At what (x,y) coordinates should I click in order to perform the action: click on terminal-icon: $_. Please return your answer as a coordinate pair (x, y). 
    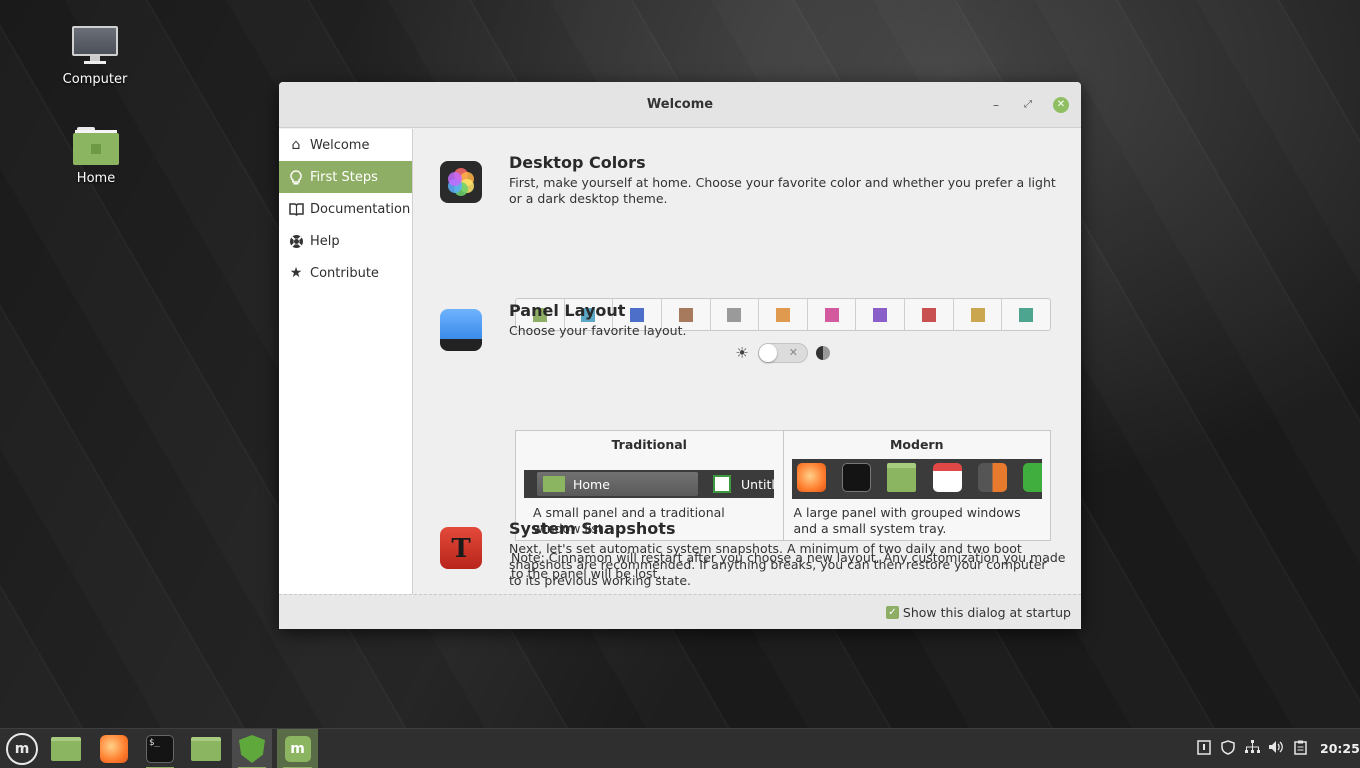
    Looking at the image, I should click on (160, 749).